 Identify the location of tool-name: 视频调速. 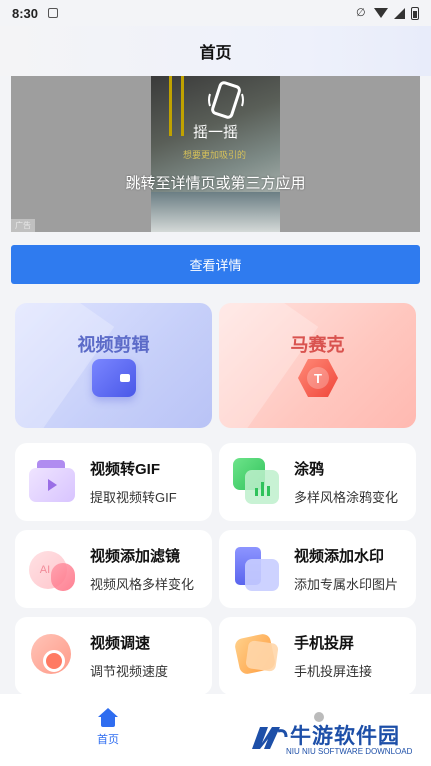
(120, 643).